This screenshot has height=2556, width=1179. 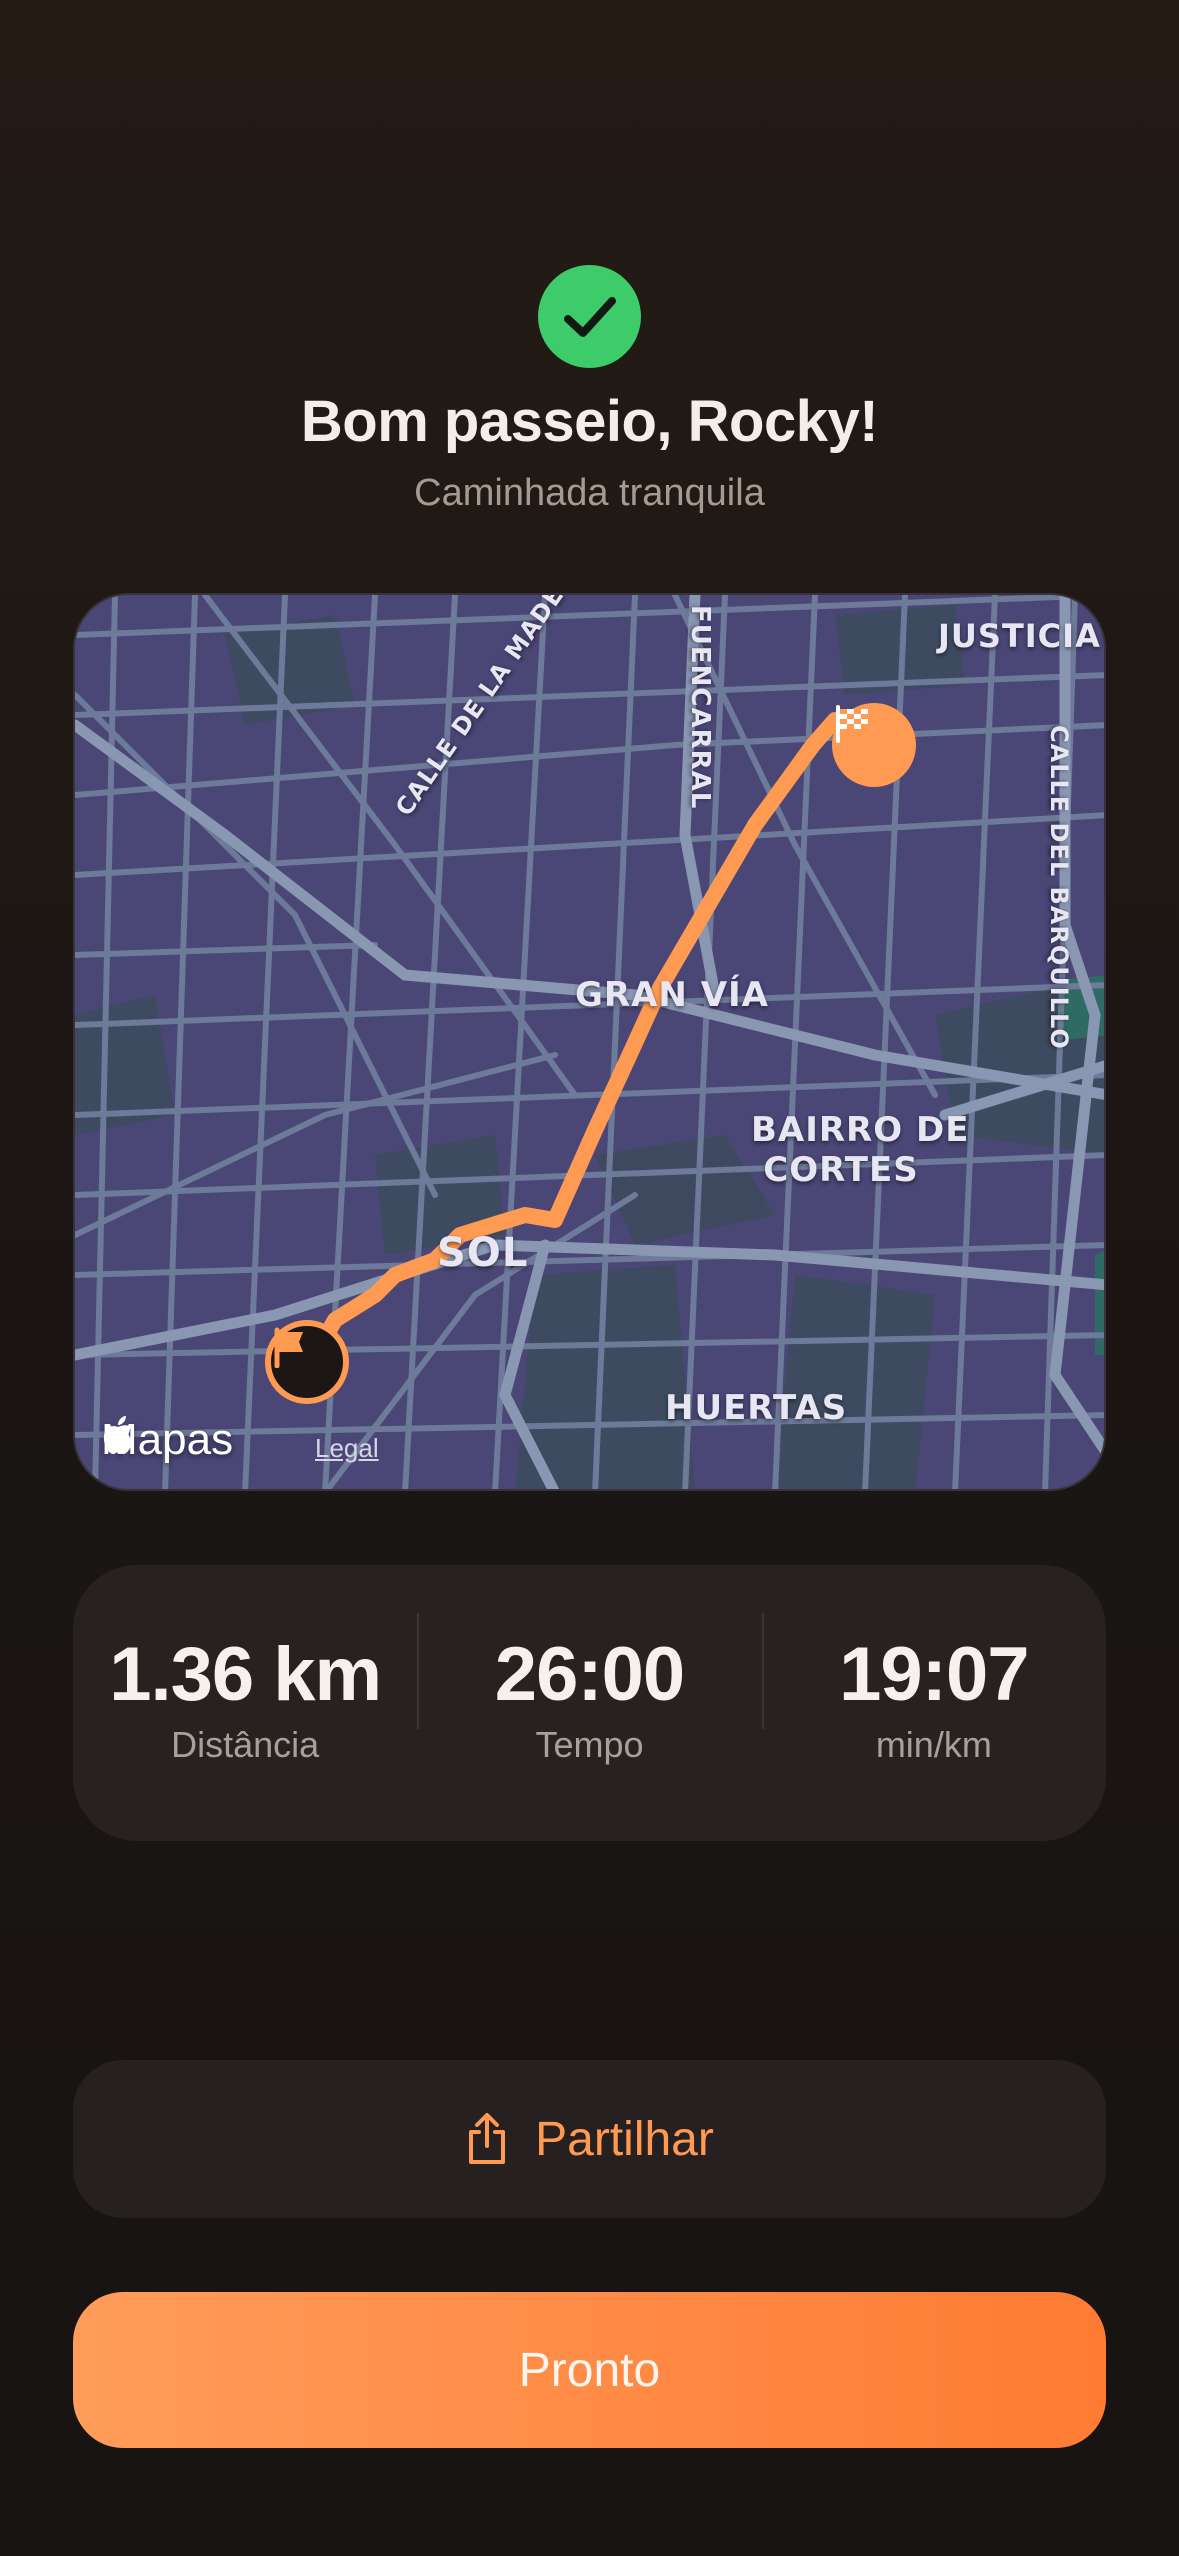 What do you see at coordinates (756, 1408) in the screenshot?
I see `map-label-huertas: HUERTAS` at bounding box center [756, 1408].